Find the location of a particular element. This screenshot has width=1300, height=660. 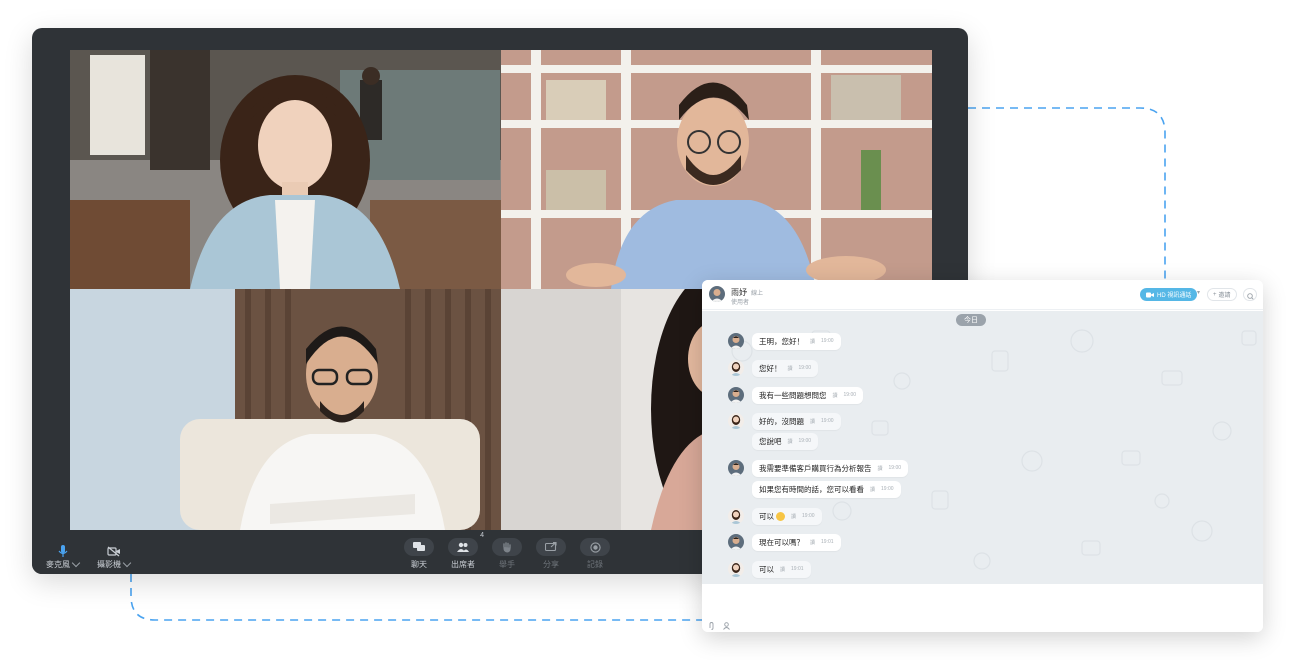

participant-2-video is located at coordinates (716, 169).